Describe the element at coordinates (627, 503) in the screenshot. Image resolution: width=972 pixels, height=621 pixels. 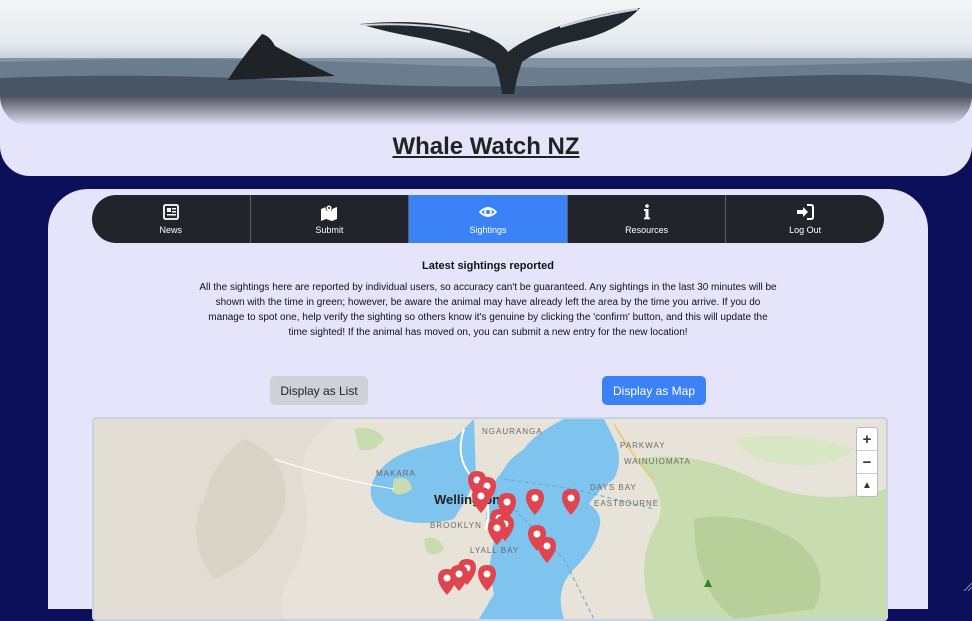
I see `map-label-eastbourne: EASTBOURNE` at that location.